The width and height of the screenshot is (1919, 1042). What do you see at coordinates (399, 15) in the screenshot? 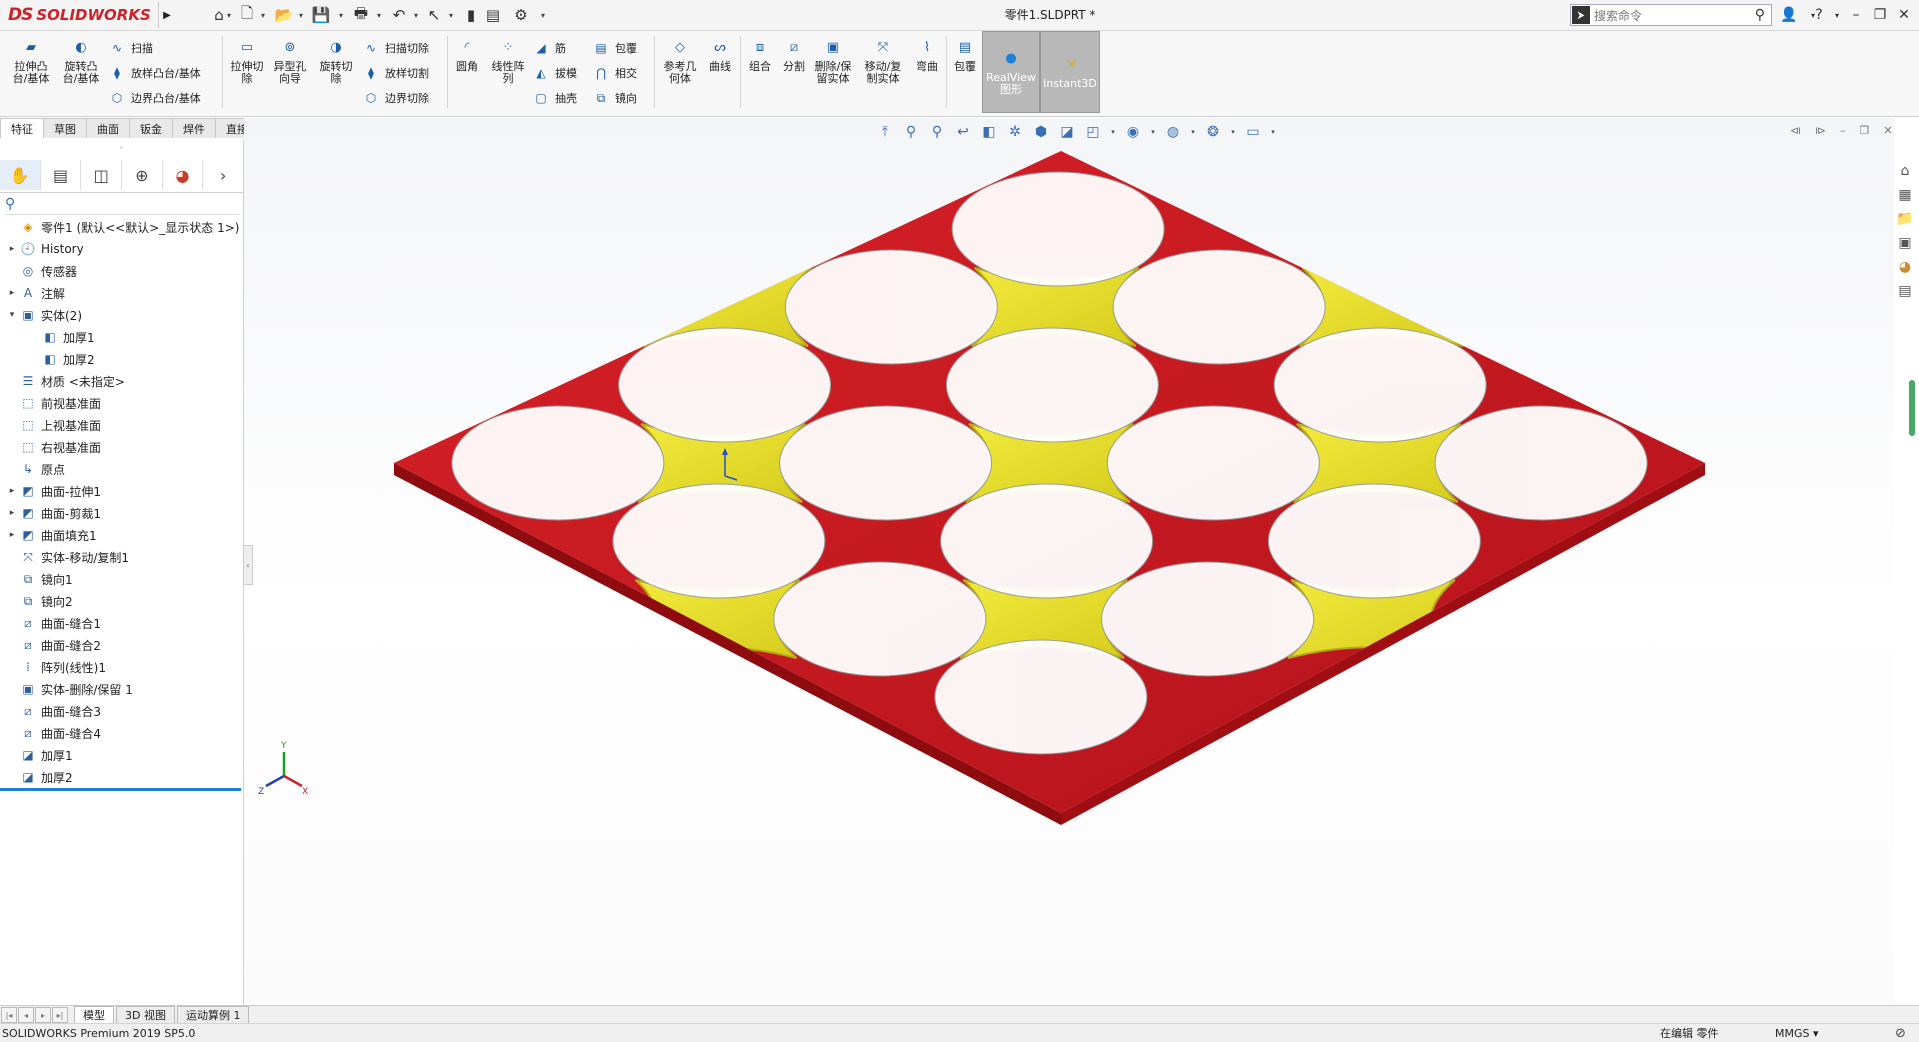
I see `undo-icon: ↶` at bounding box center [399, 15].